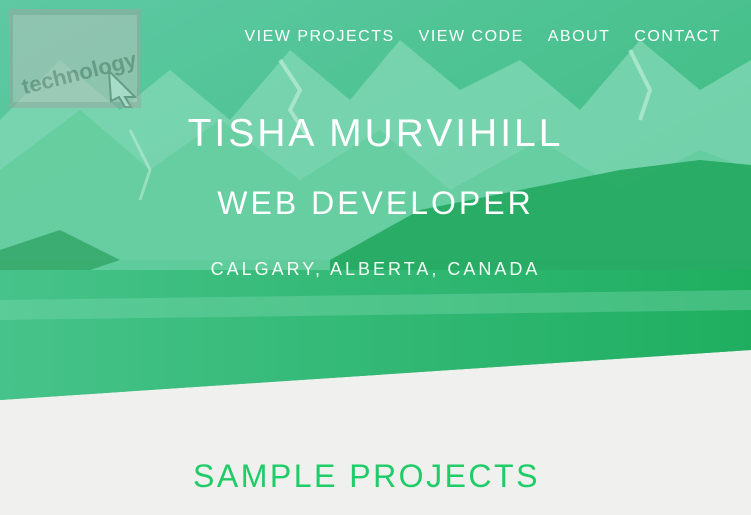  What do you see at coordinates (375, 203) in the screenshot?
I see `hero-role: WEB DEVELOPER` at bounding box center [375, 203].